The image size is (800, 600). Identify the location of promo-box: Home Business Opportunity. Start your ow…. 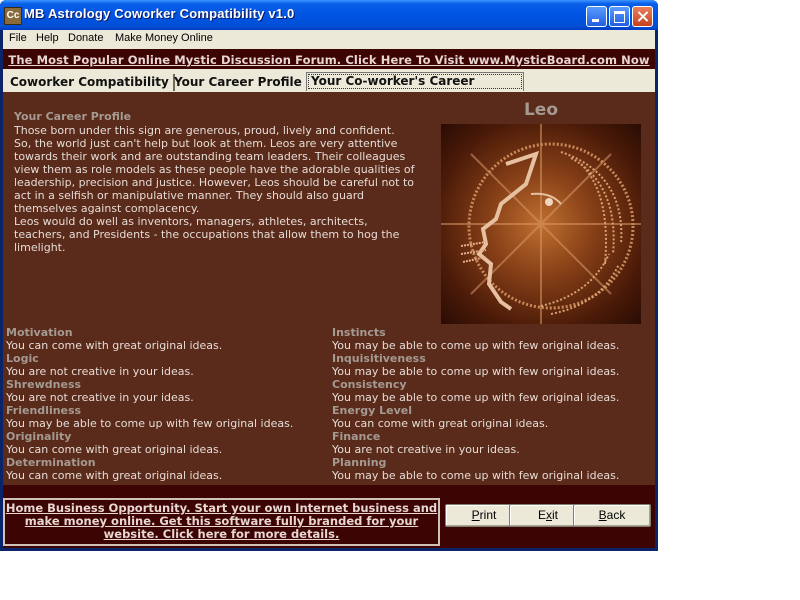
(221, 522).